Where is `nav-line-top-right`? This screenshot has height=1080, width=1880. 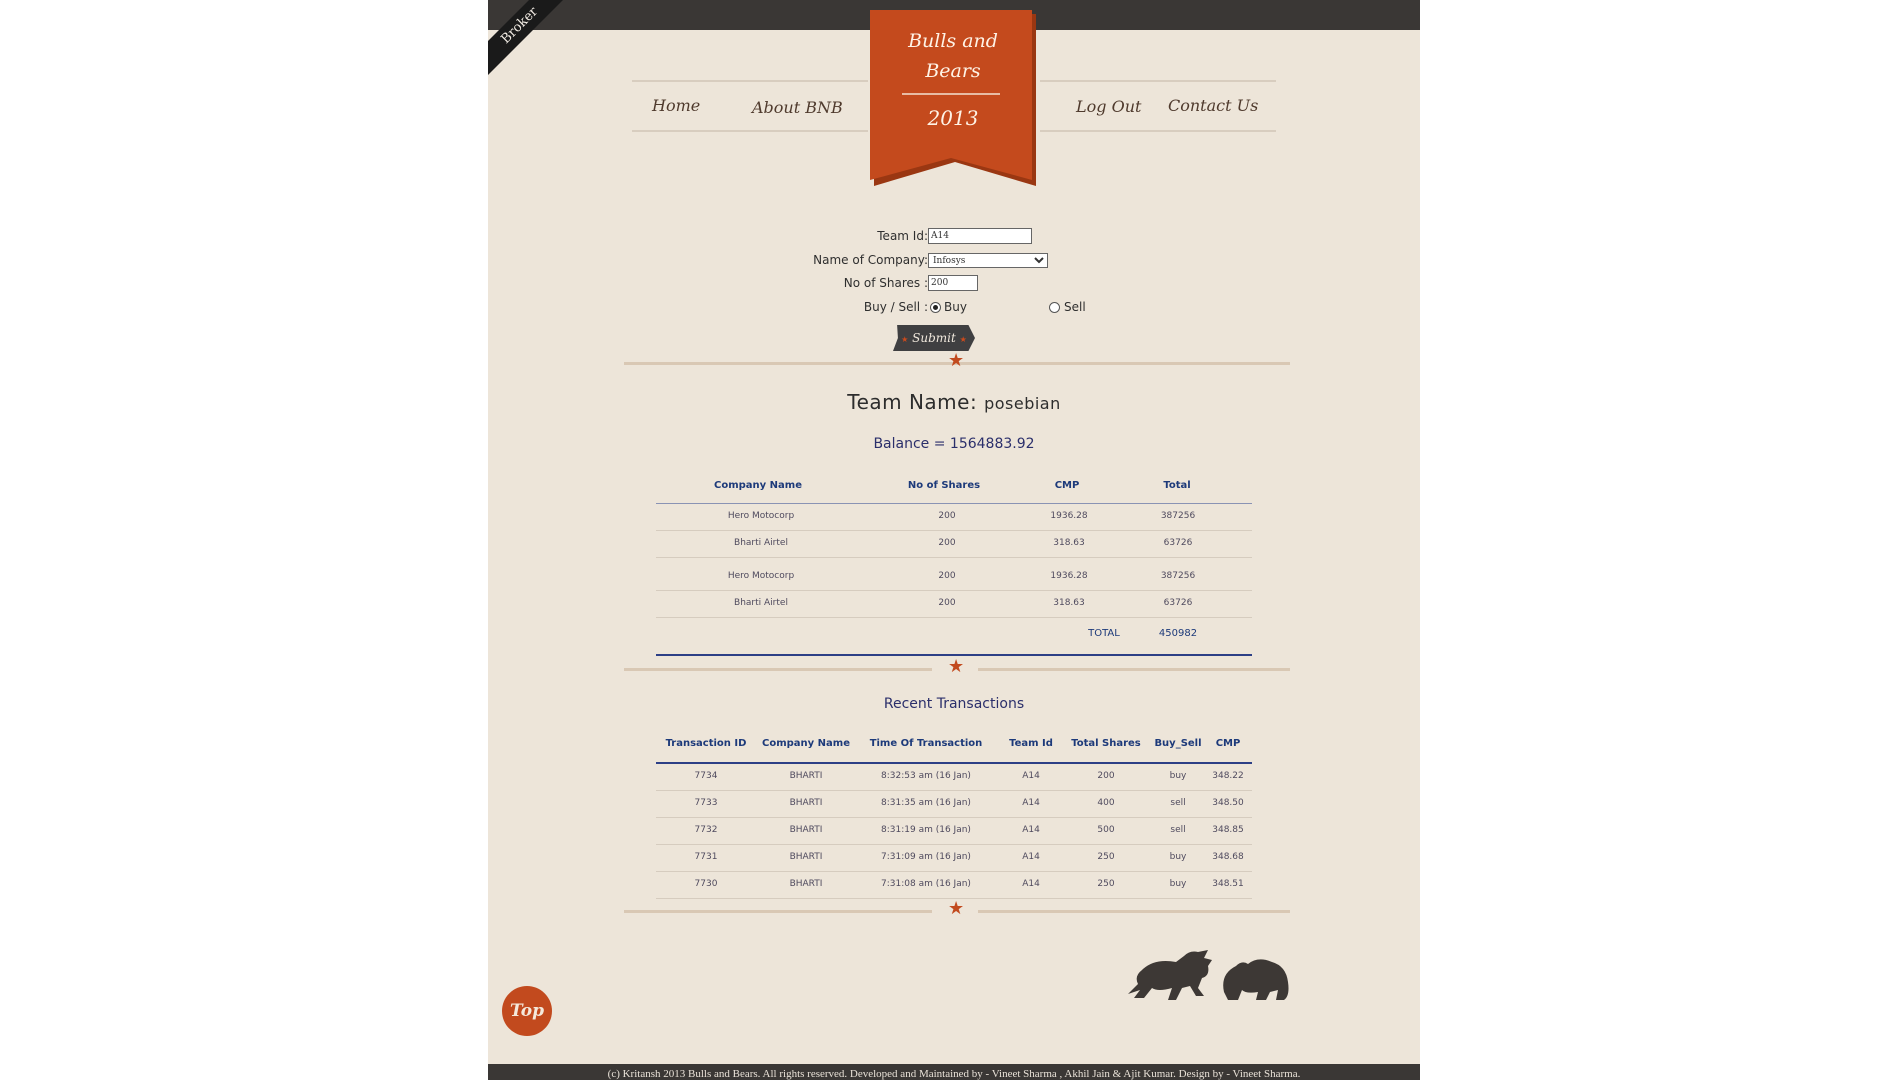 nav-line-top-right is located at coordinates (1158, 81).